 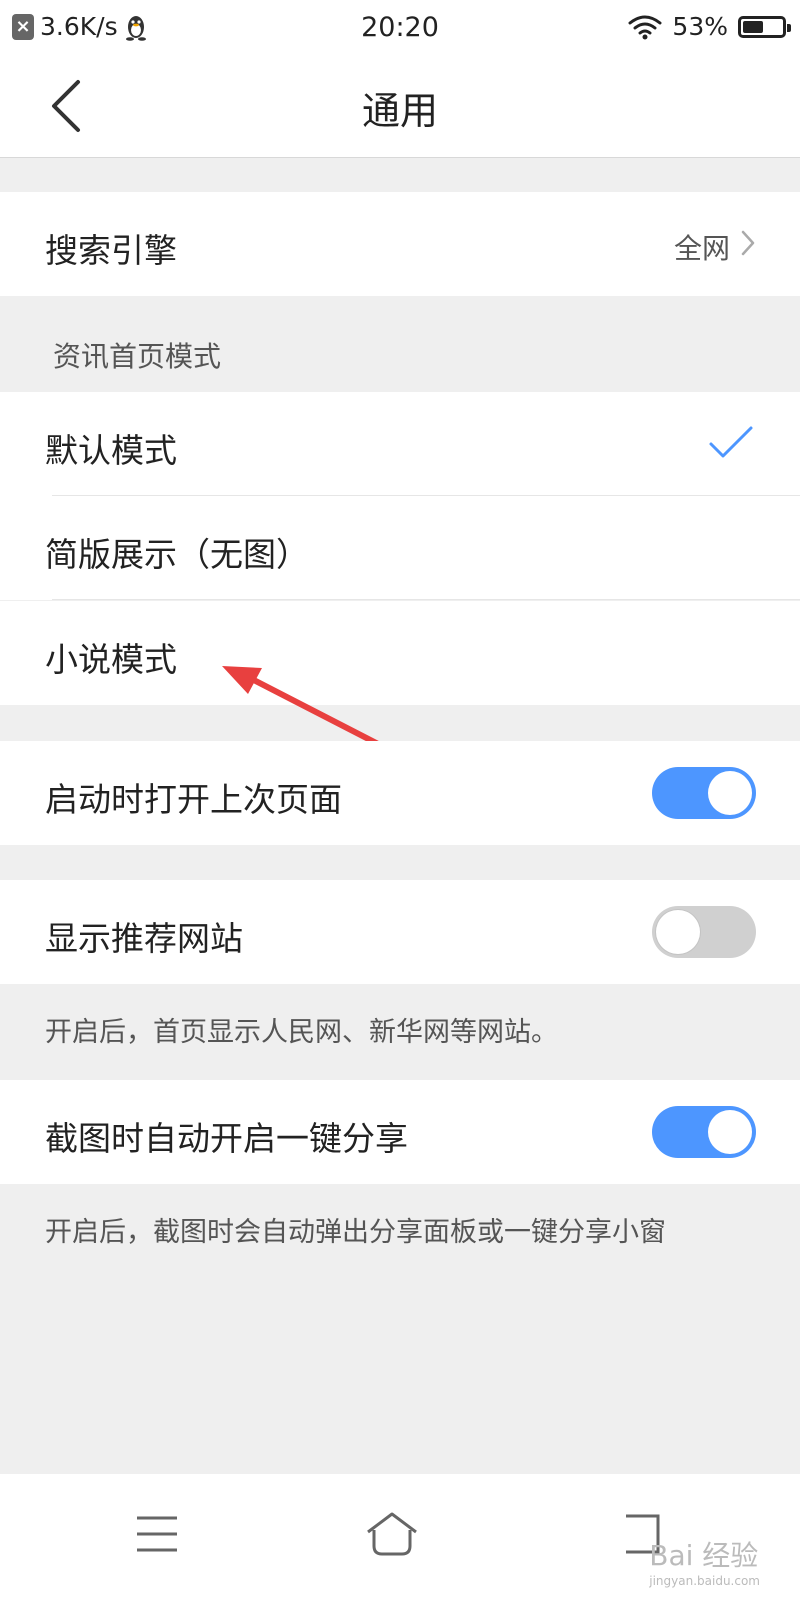 What do you see at coordinates (701, 248) in the screenshot?
I see `search-engine-value: 全网` at bounding box center [701, 248].